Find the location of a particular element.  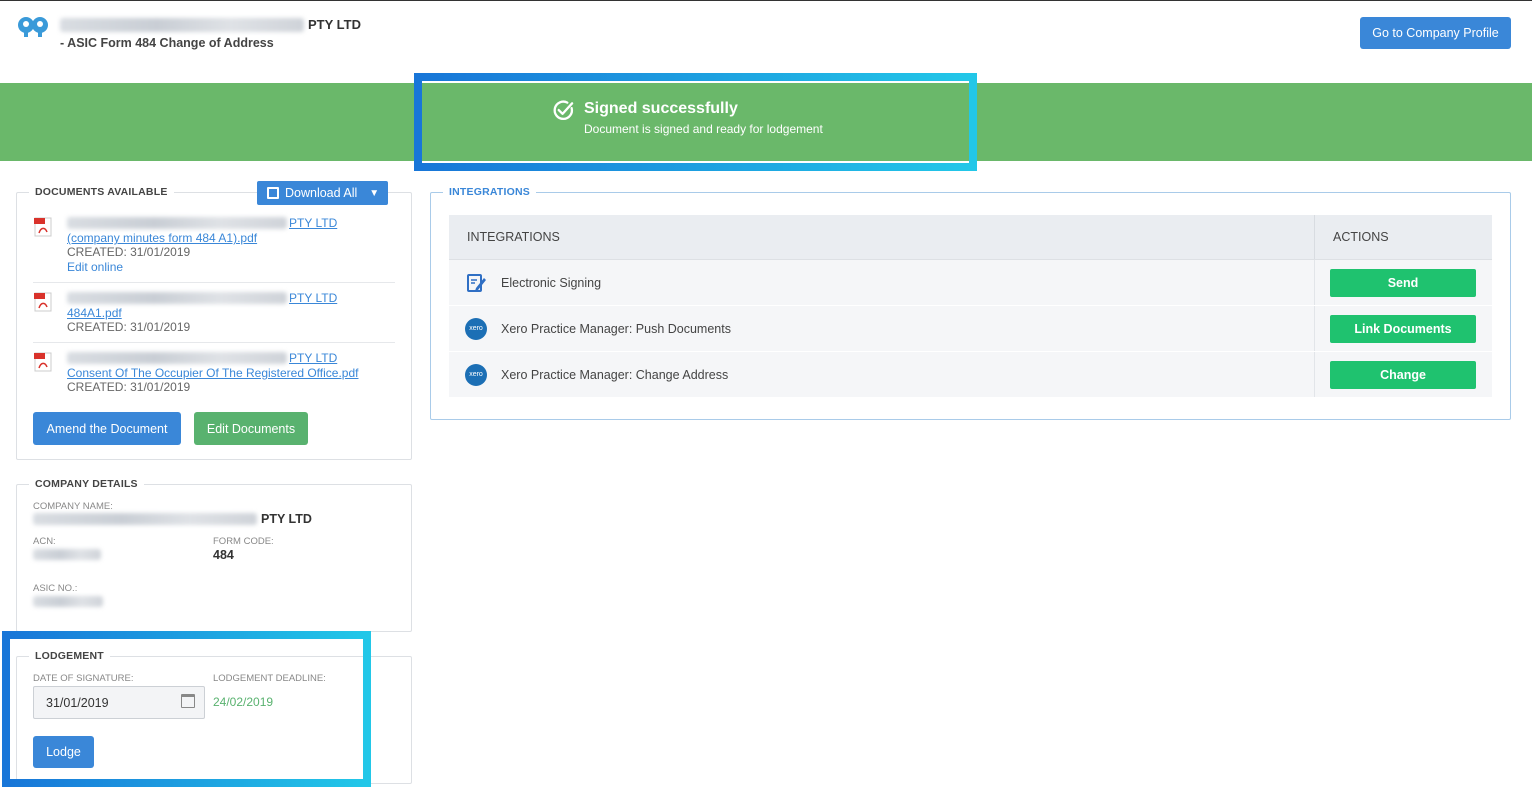

download-all-button: Download All ▼ is located at coordinates (322, 193).